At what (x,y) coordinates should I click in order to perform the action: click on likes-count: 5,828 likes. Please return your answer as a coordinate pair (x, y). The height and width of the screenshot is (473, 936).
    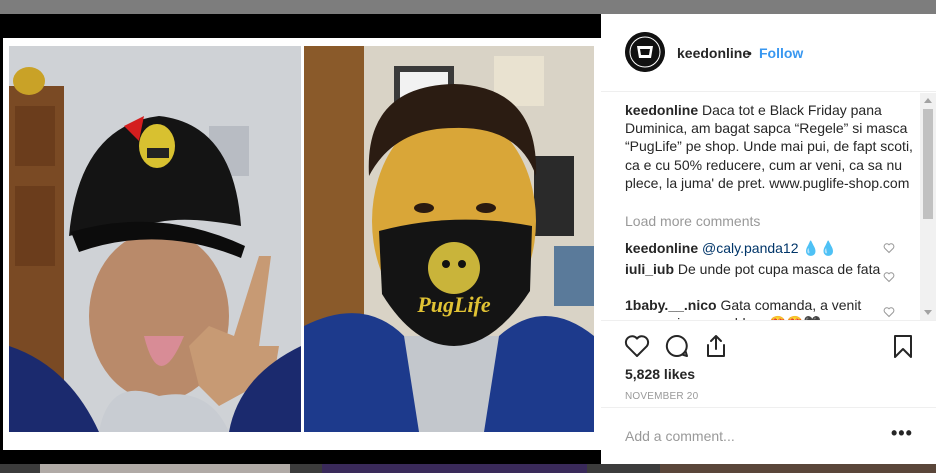
    Looking at the image, I should click on (660, 374).